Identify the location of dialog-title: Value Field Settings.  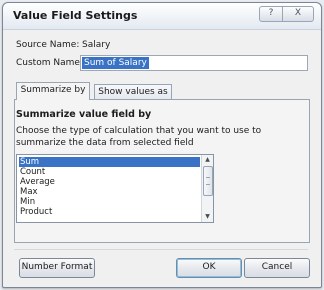
(75, 15).